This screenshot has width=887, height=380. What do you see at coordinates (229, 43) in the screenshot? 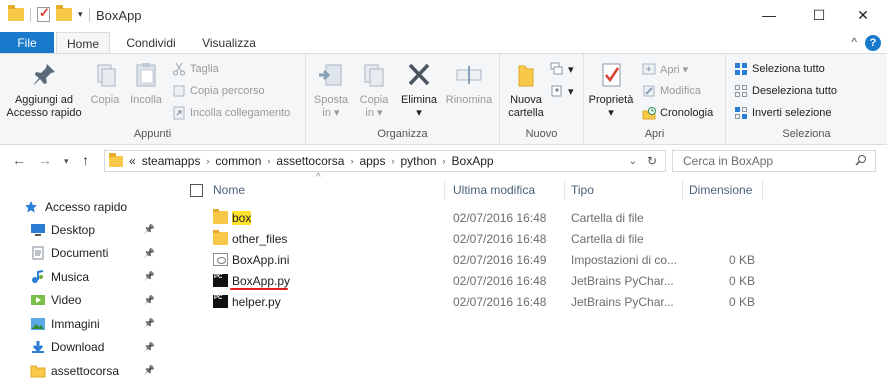
I see `tab-view: Visualizza` at bounding box center [229, 43].